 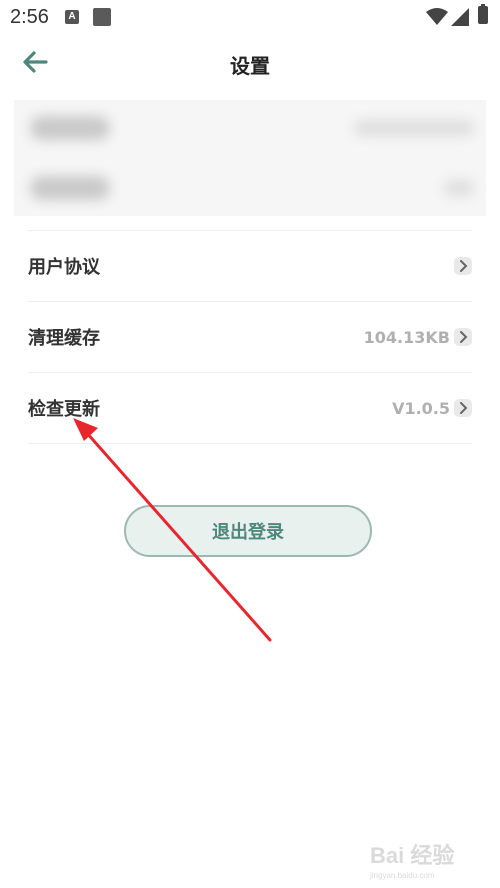 I want to click on row-label: 检查更新, so click(x=64, y=409).